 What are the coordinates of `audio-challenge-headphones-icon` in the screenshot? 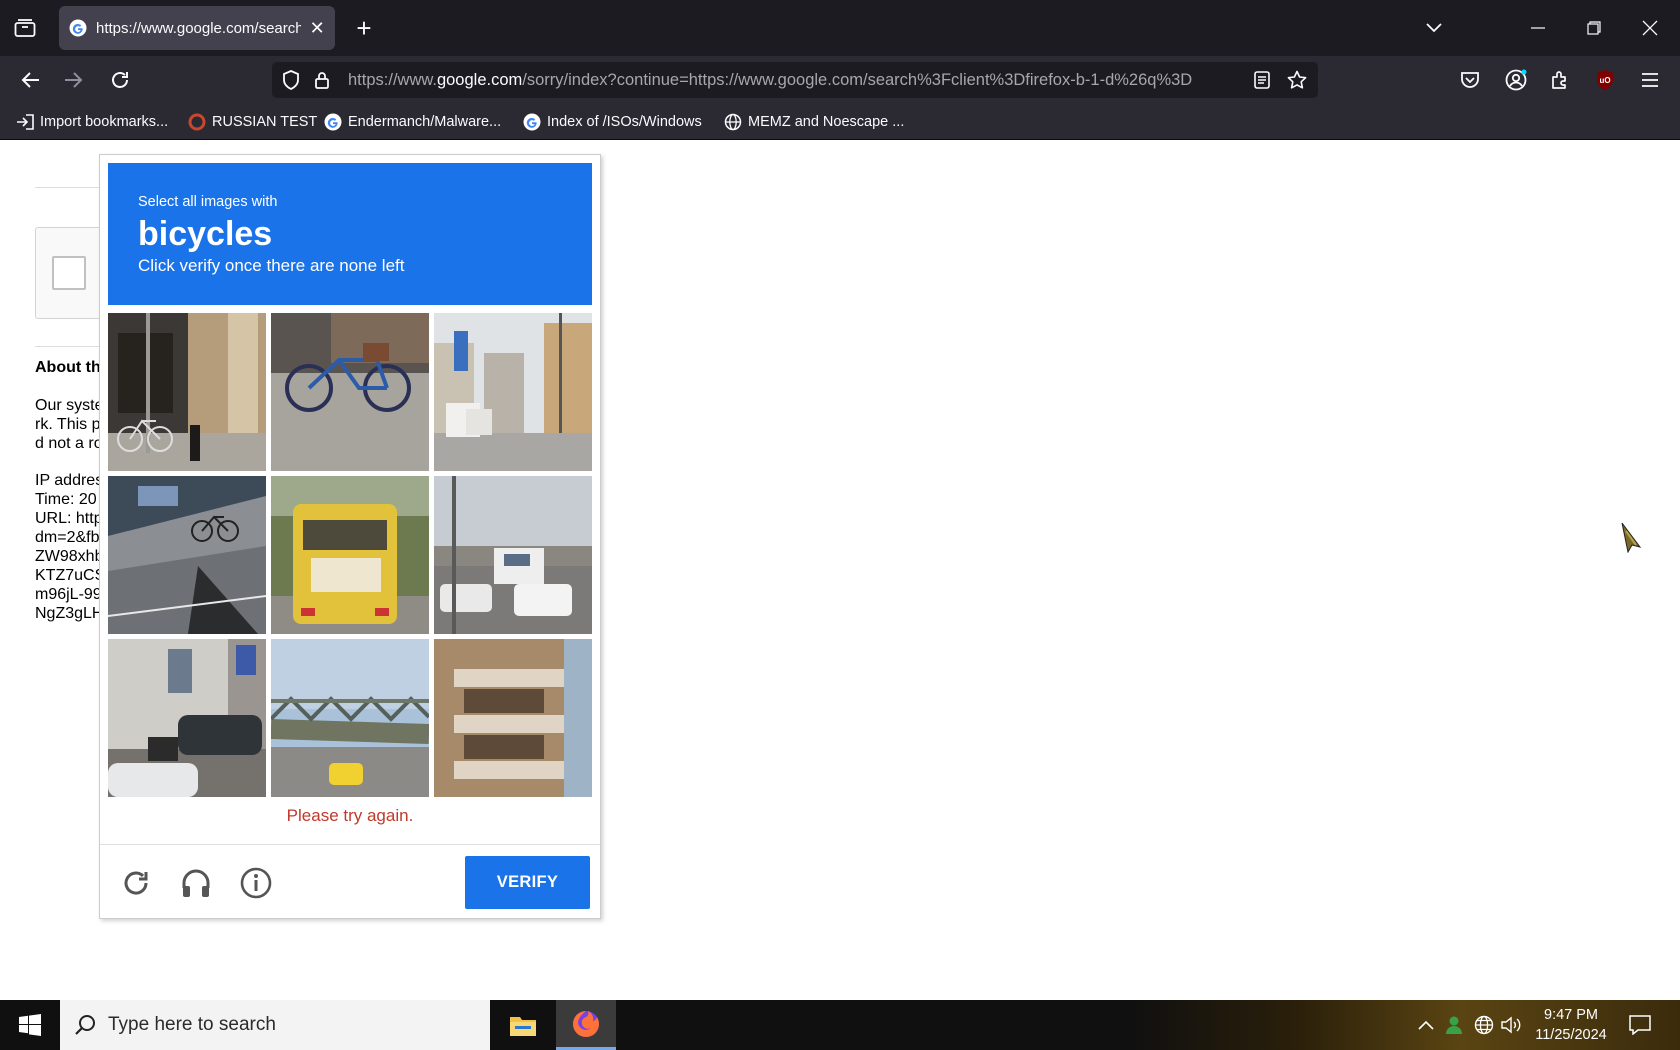 It's located at (196, 883).